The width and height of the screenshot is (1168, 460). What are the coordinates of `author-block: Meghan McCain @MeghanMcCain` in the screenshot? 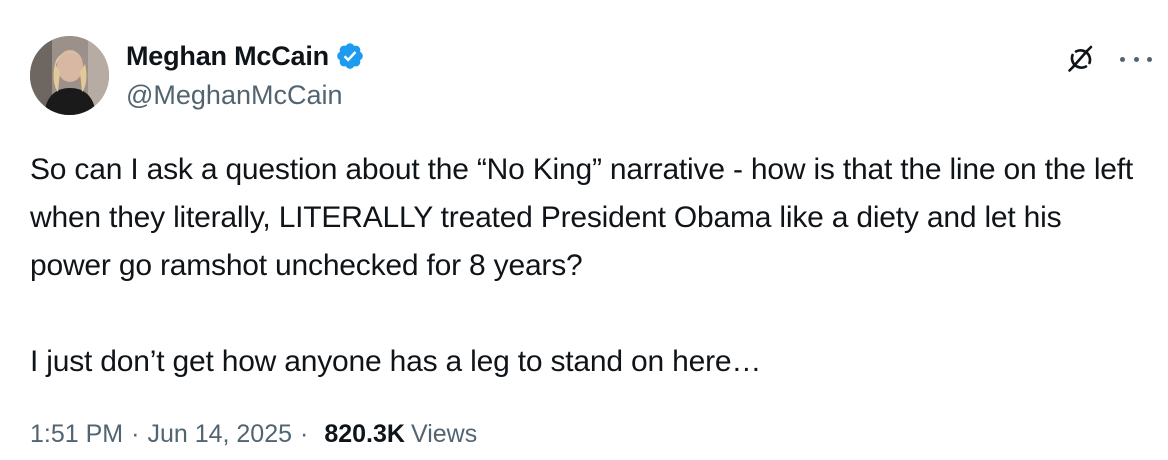 It's located at (245, 74).